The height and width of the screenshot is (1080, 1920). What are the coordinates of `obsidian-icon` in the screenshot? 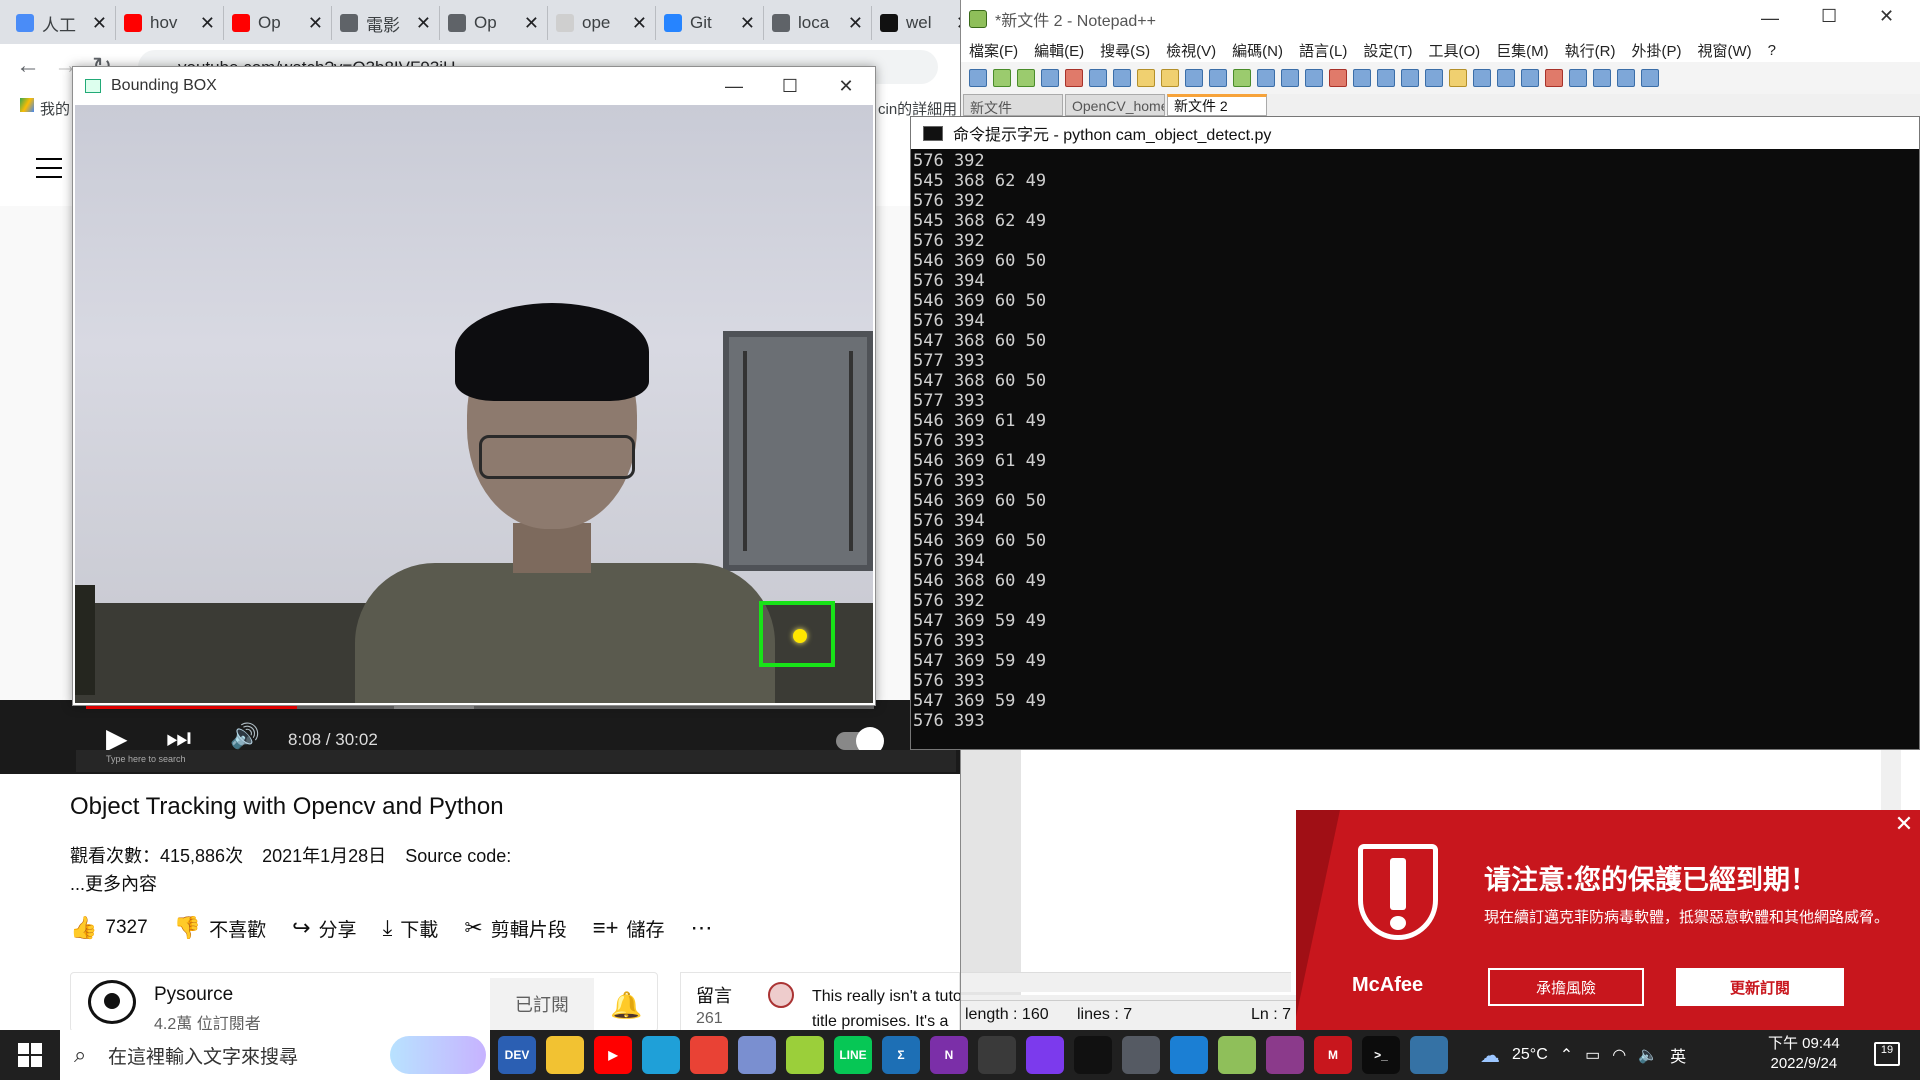 It's located at (1045, 1055).